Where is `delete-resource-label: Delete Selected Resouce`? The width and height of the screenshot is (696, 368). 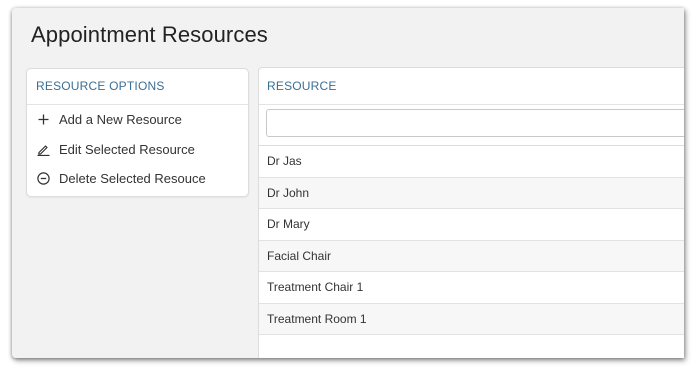 delete-resource-label: Delete Selected Resouce is located at coordinates (132, 179).